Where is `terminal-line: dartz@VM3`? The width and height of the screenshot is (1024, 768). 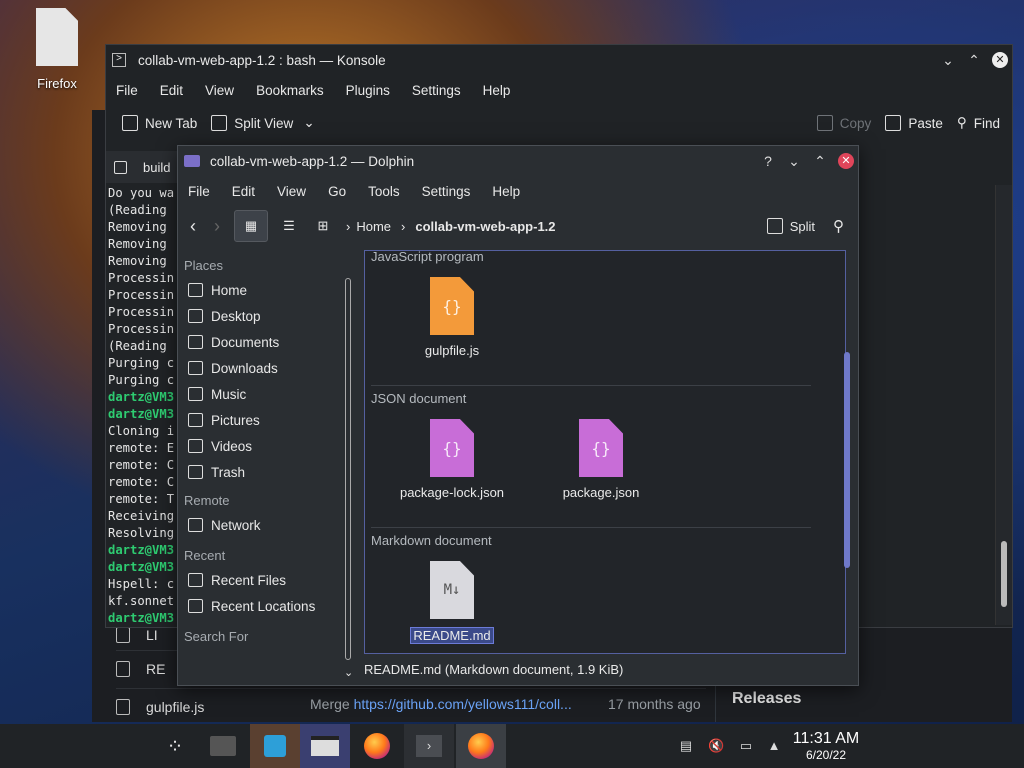 terminal-line: dartz@VM3 is located at coordinates (141, 618).